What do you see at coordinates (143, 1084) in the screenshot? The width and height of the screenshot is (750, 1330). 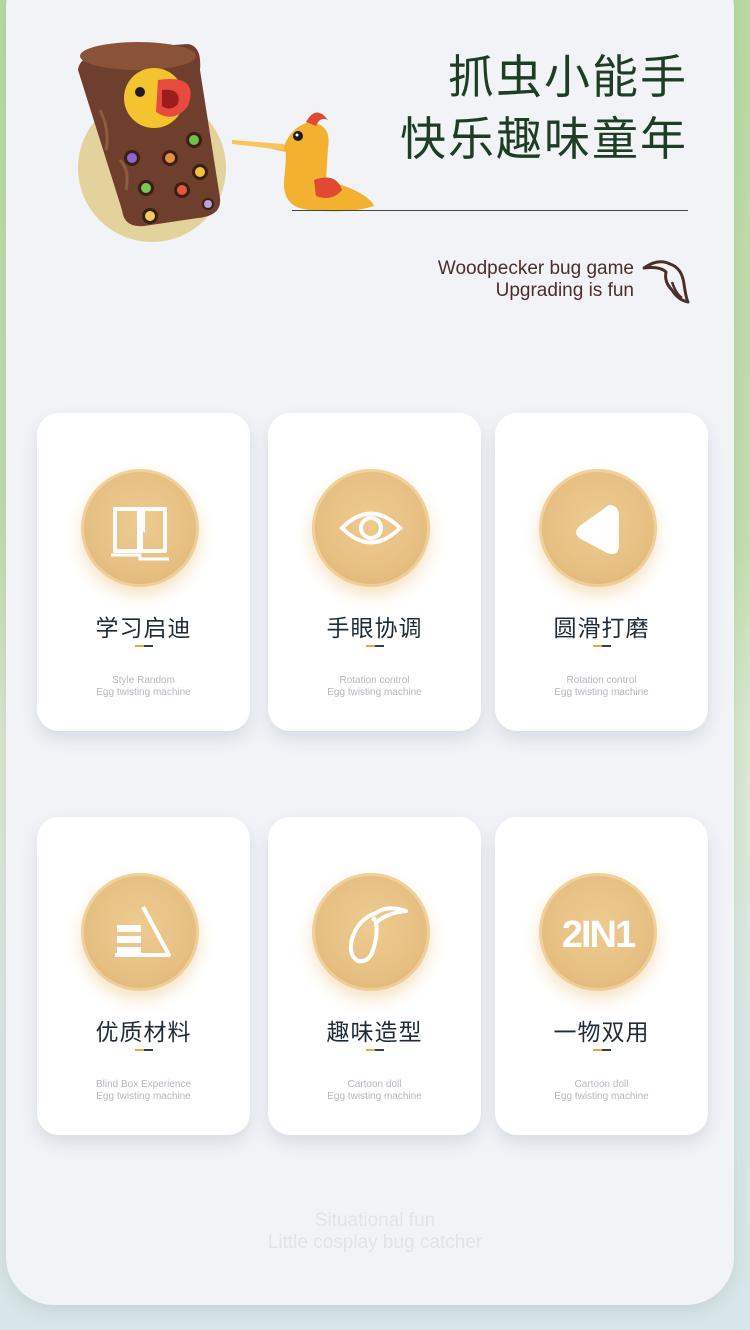 I see `card-subtitle-line-1: Blind Box Experience` at bounding box center [143, 1084].